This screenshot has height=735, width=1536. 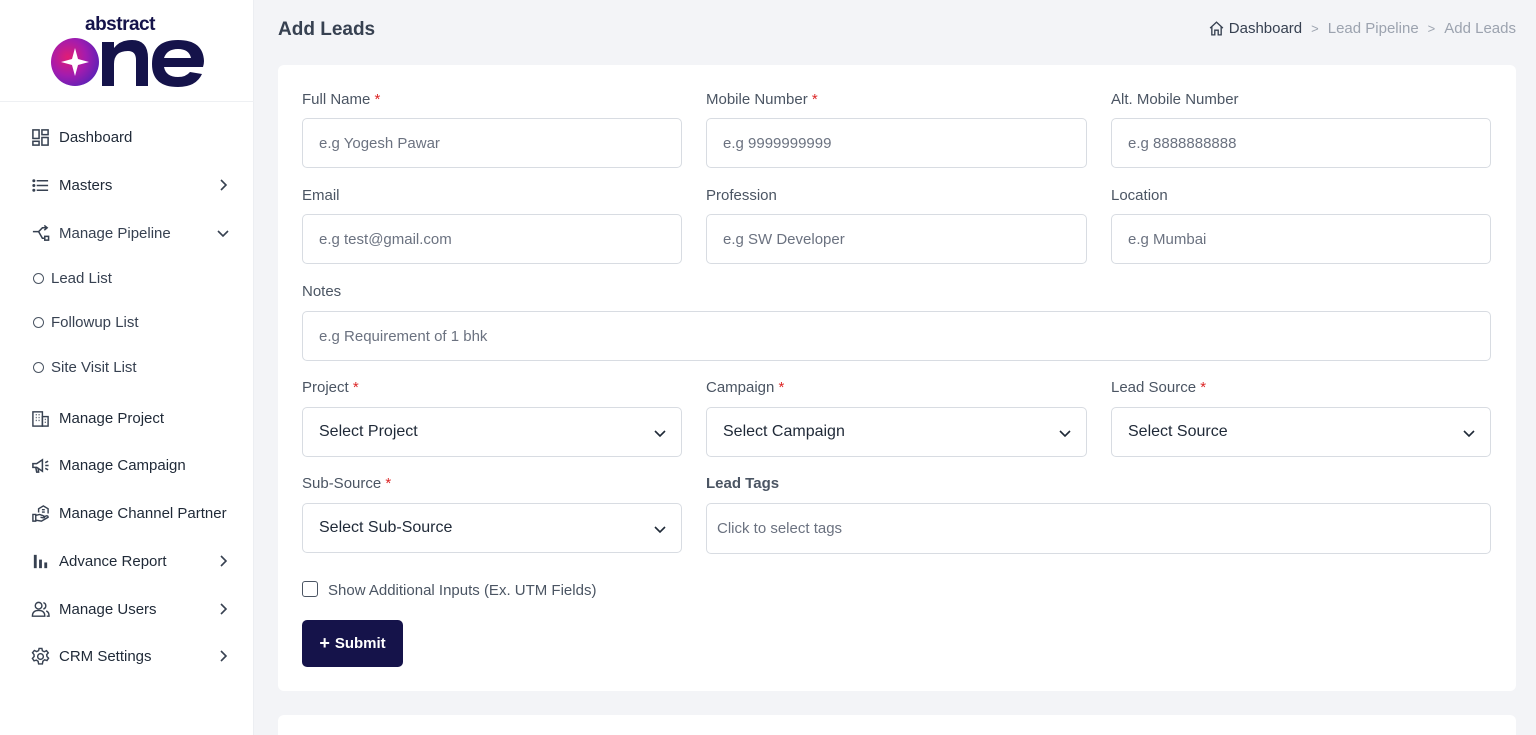 What do you see at coordinates (40, 185) in the screenshot?
I see `list-icon` at bounding box center [40, 185].